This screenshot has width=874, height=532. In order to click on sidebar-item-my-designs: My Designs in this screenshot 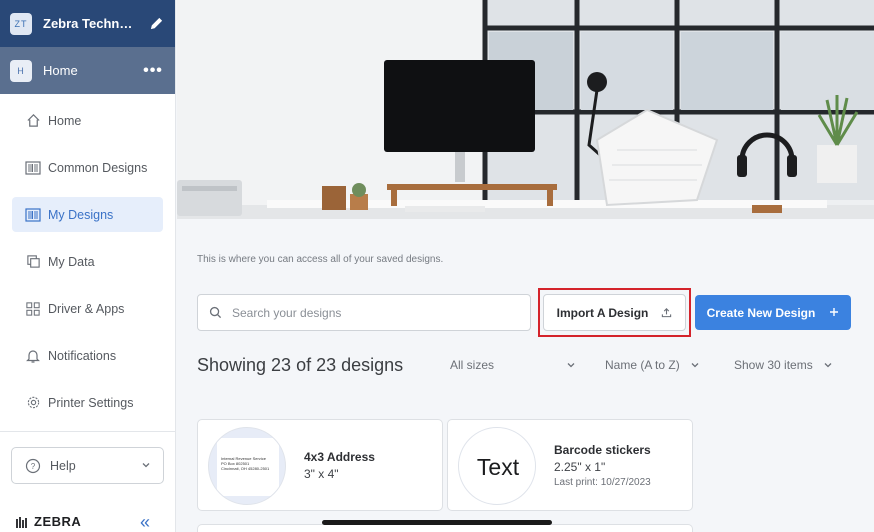, I will do `click(87, 214)`.